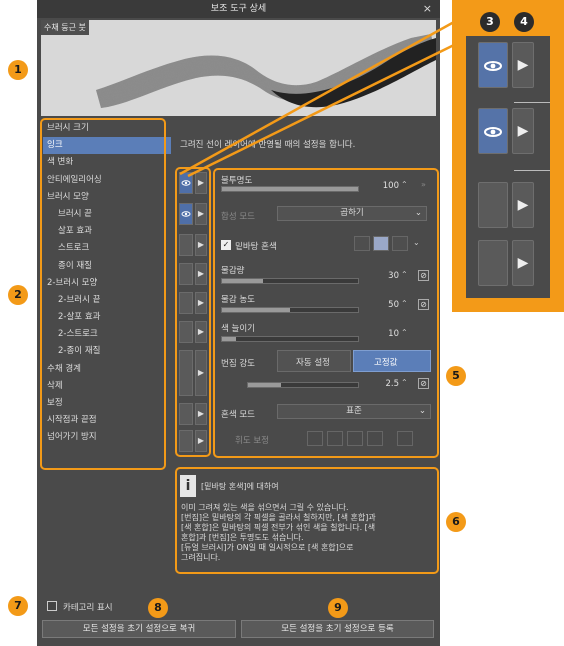  I want to click on callout-badge: 2, so click(18, 295).